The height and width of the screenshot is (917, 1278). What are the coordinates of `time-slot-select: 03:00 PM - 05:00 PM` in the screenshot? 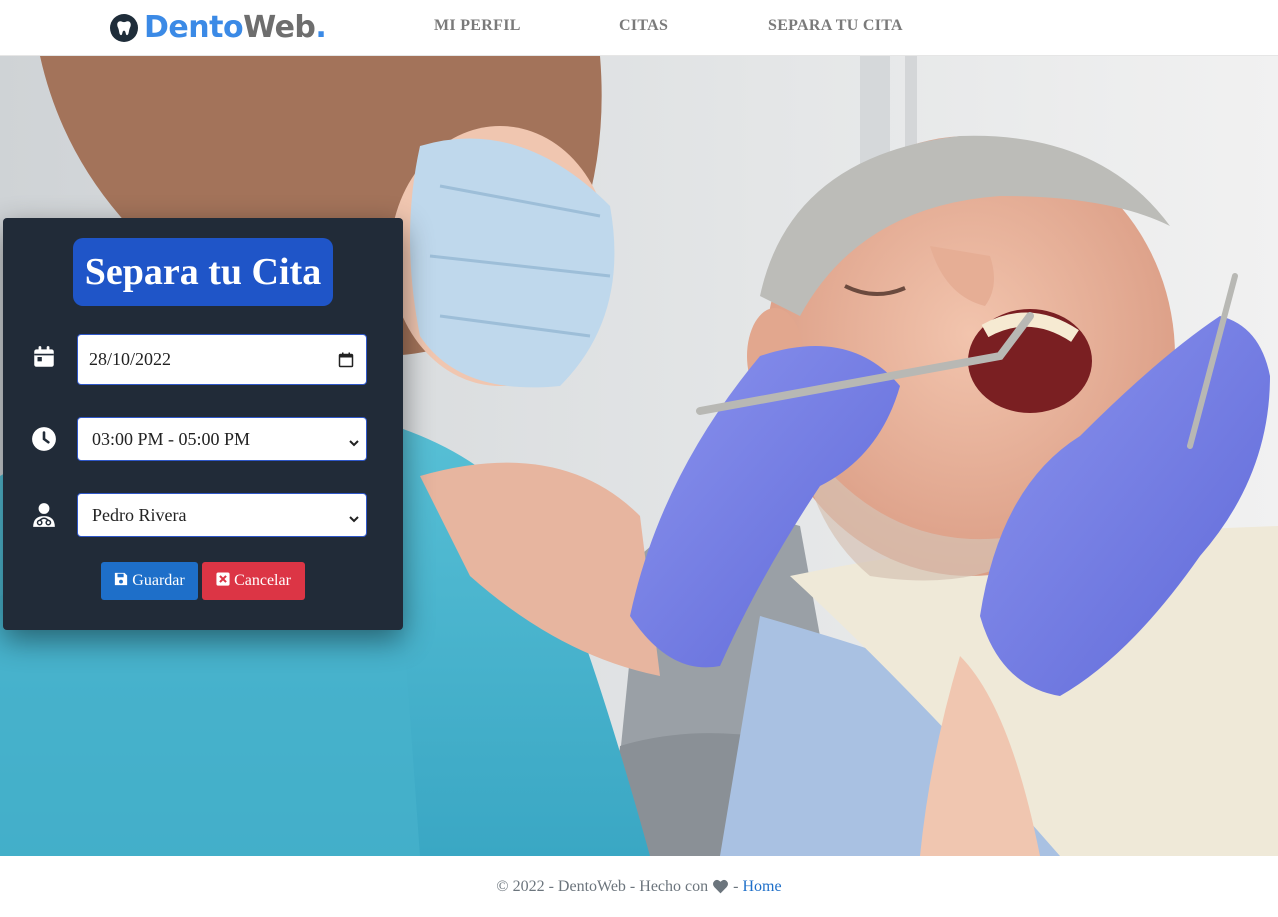 It's located at (222, 439).